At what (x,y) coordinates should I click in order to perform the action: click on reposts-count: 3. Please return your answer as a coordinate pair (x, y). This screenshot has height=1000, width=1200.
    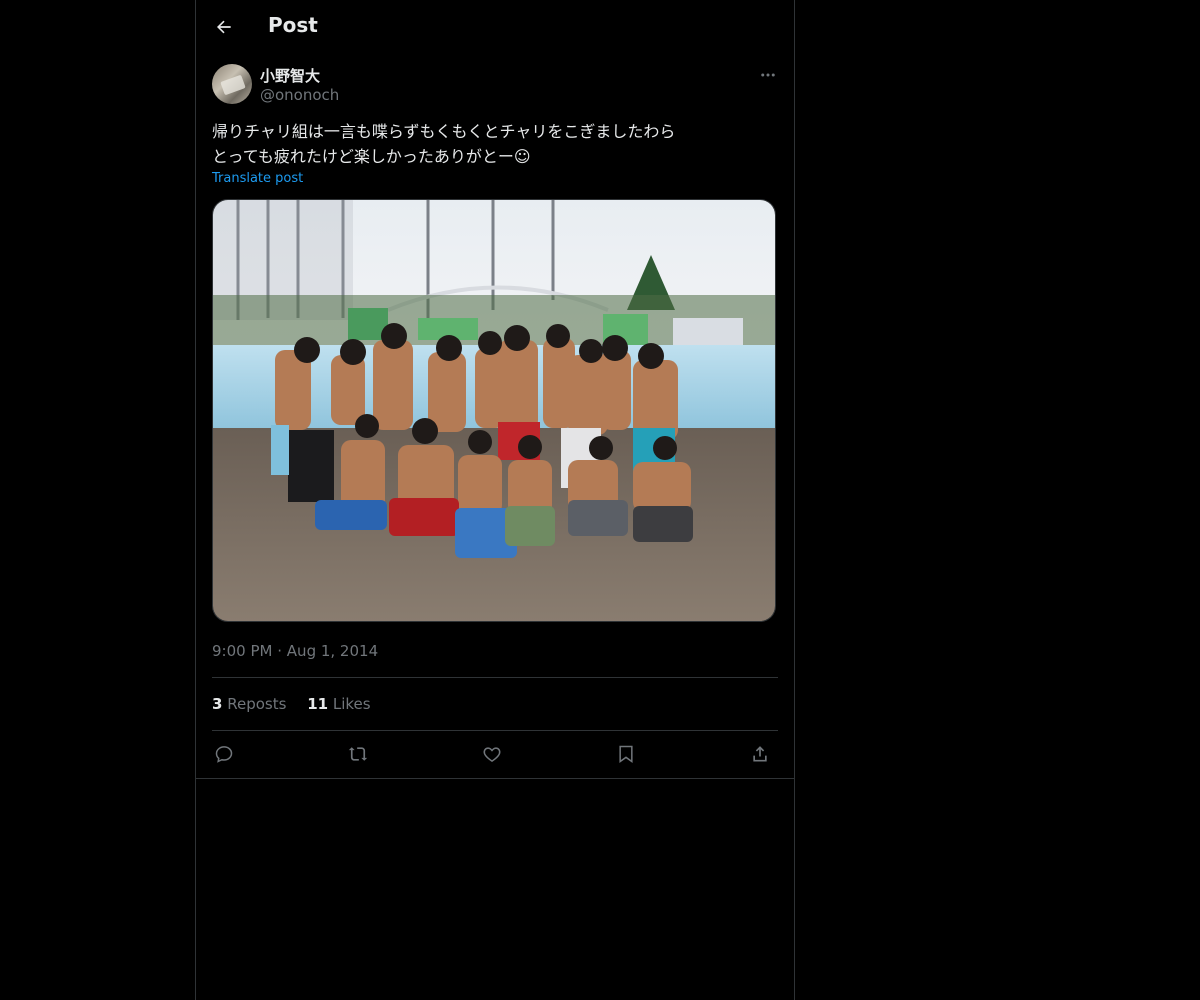
    Looking at the image, I should click on (217, 704).